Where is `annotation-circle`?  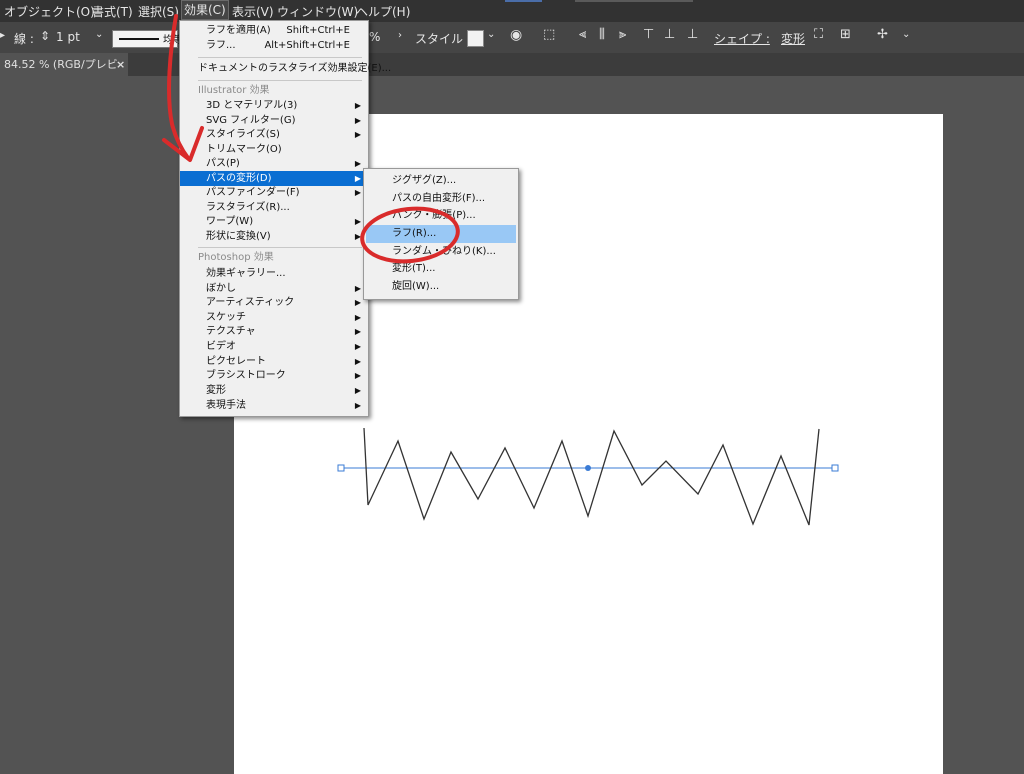
annotation-circle is located at coordinates (410, 235).